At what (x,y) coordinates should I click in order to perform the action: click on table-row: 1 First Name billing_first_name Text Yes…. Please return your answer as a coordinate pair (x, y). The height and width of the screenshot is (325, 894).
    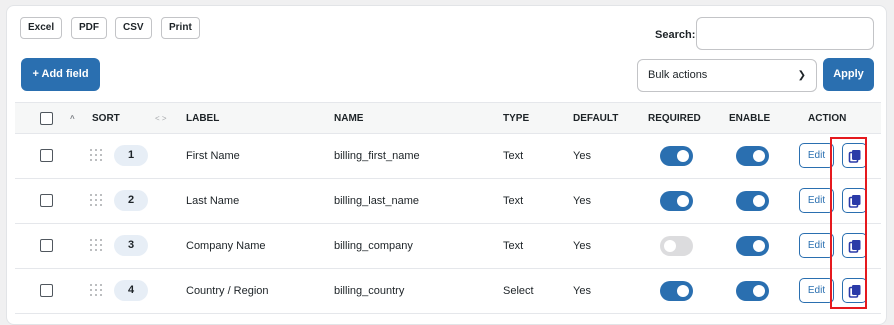
    Looking at the image, I should click on (448, 156).